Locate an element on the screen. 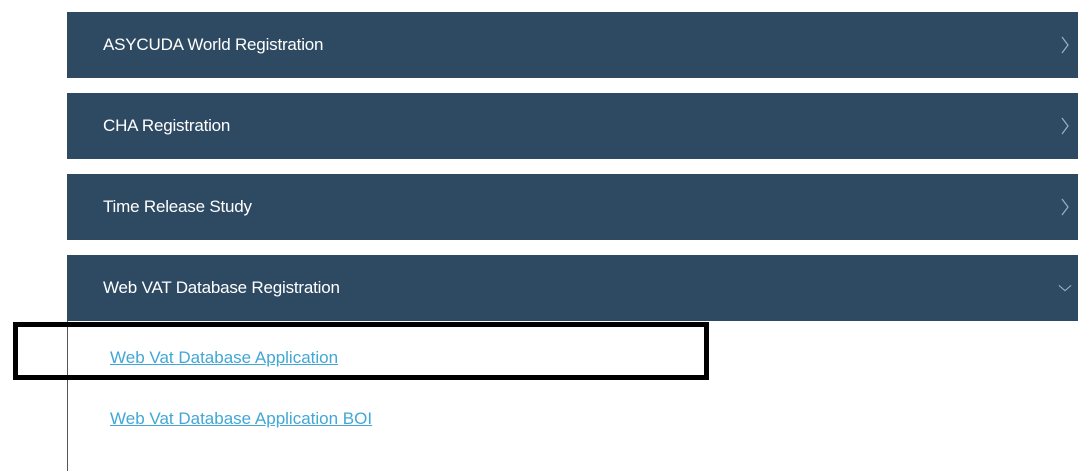 The image size is (1078, 472). accordion-header-label: ASYCUDA World Registration is located at coordinates (213, 44).